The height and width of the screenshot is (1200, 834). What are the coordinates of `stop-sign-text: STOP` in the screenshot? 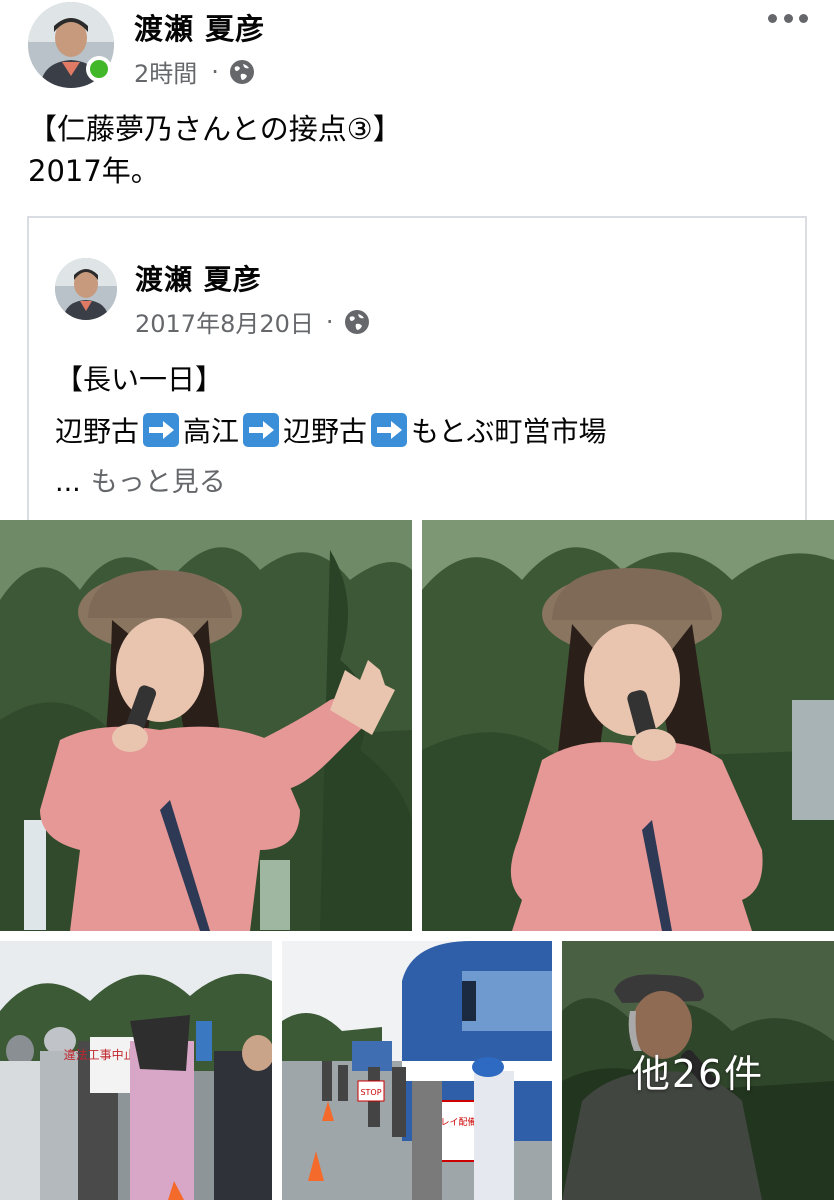 It's located at (370, 1092).